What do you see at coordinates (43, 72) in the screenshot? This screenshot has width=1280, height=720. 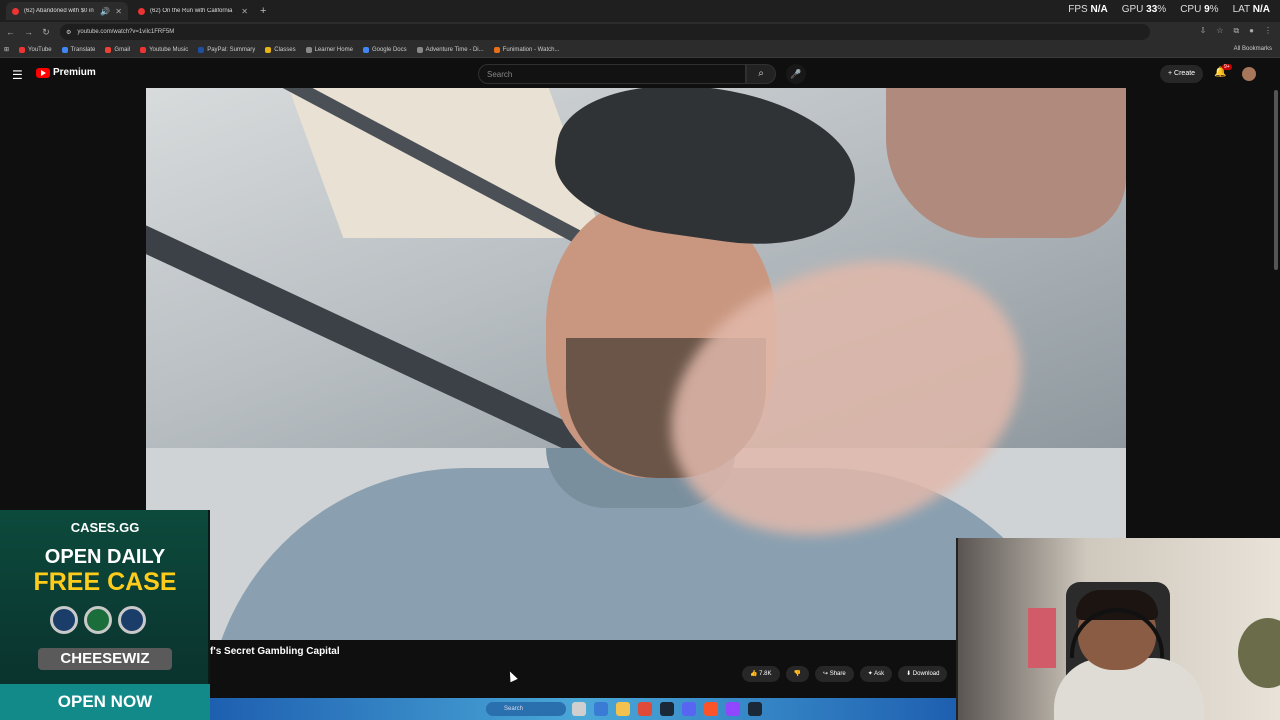 I see `youtube-play-icon` at bounding box center [43, 72].